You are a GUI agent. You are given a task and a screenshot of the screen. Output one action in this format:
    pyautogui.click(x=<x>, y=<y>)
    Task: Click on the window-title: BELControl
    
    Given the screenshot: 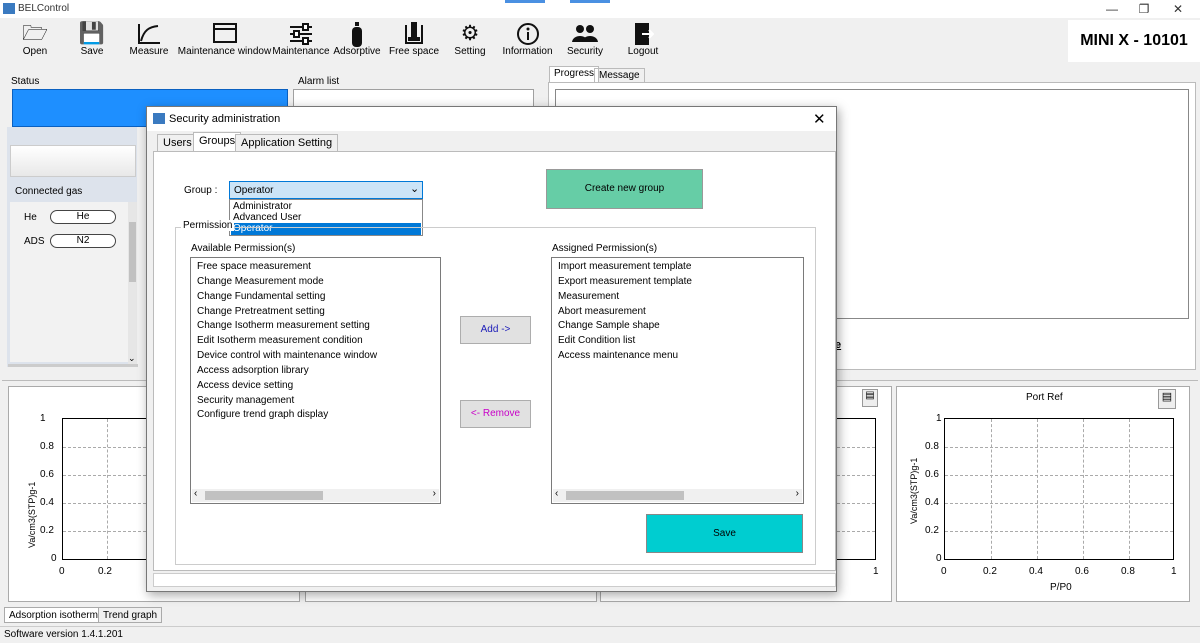 What is the action you would take?
    pyautogui.click(x=44, y=8)
    